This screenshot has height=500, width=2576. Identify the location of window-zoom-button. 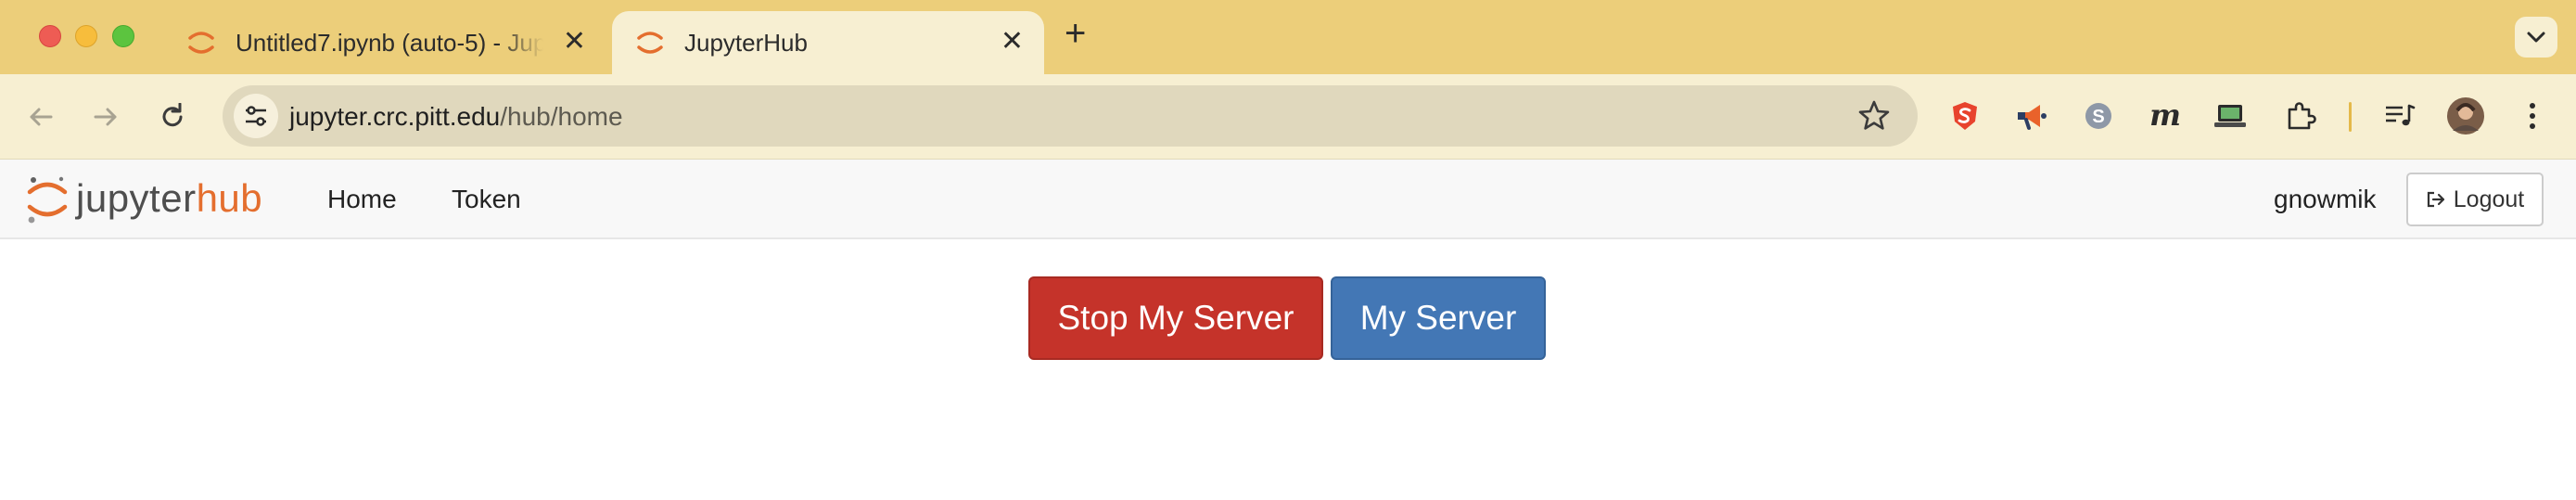
(123, 36).